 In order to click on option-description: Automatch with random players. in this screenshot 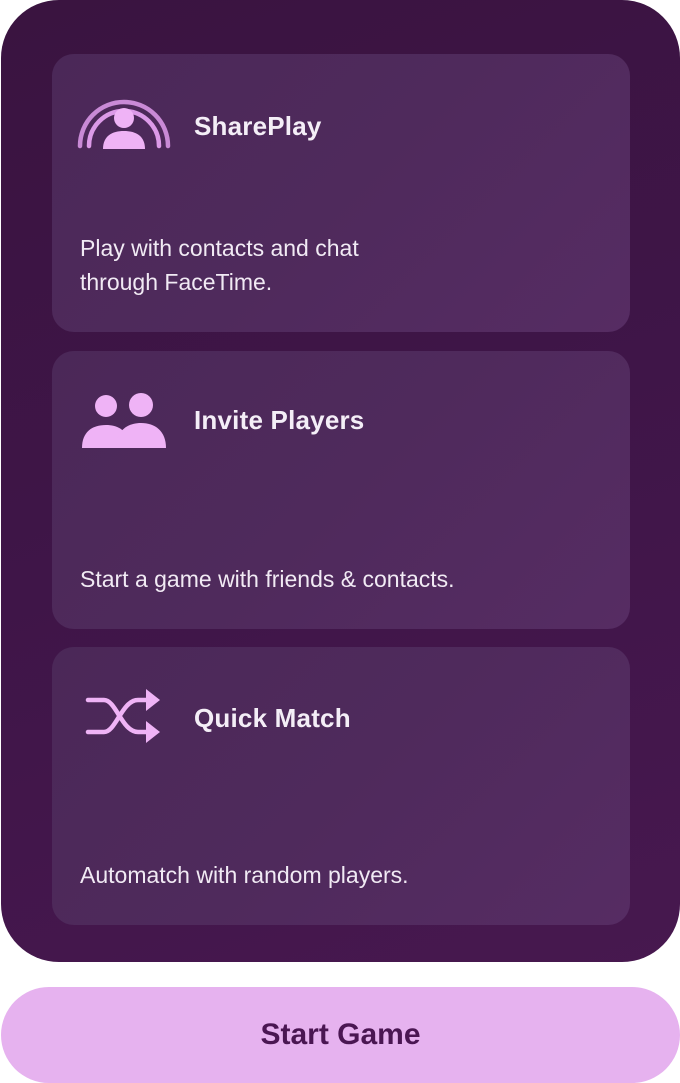, I will do `click(244, 875)`.